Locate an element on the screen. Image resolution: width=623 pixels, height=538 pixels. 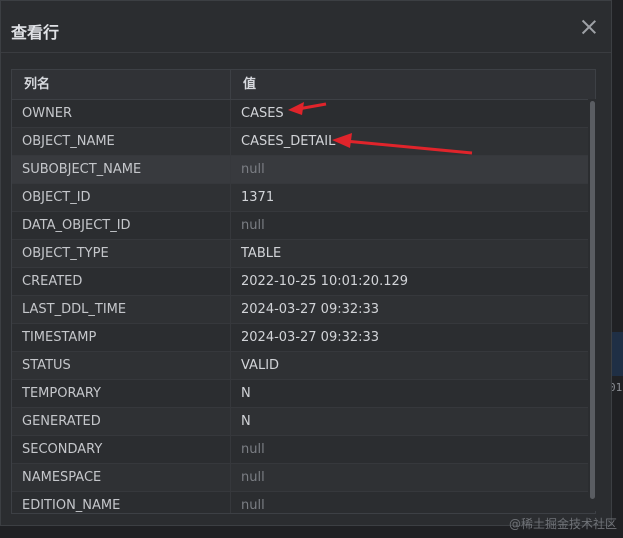
row-column-name: OBJECT_NAME is located at coordinates (121, 141).